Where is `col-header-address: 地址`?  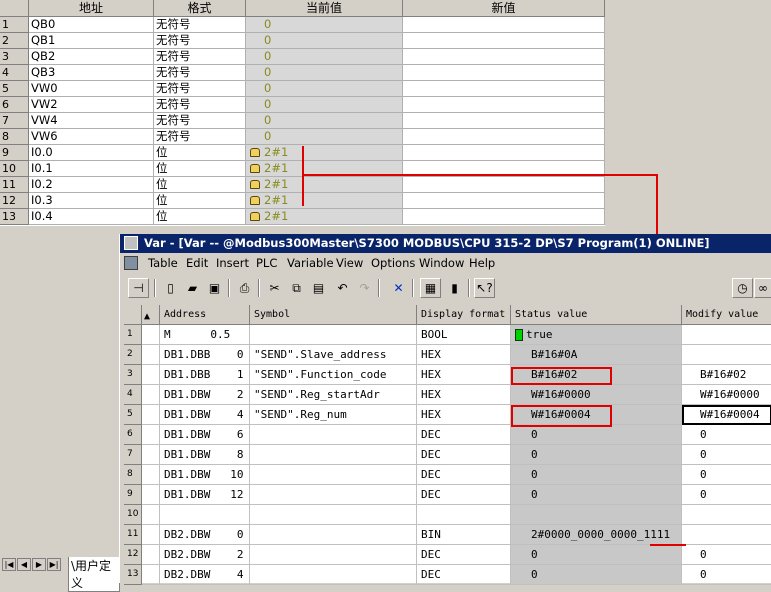
col-header-address: 地址 is located at coordinates (91, 8).